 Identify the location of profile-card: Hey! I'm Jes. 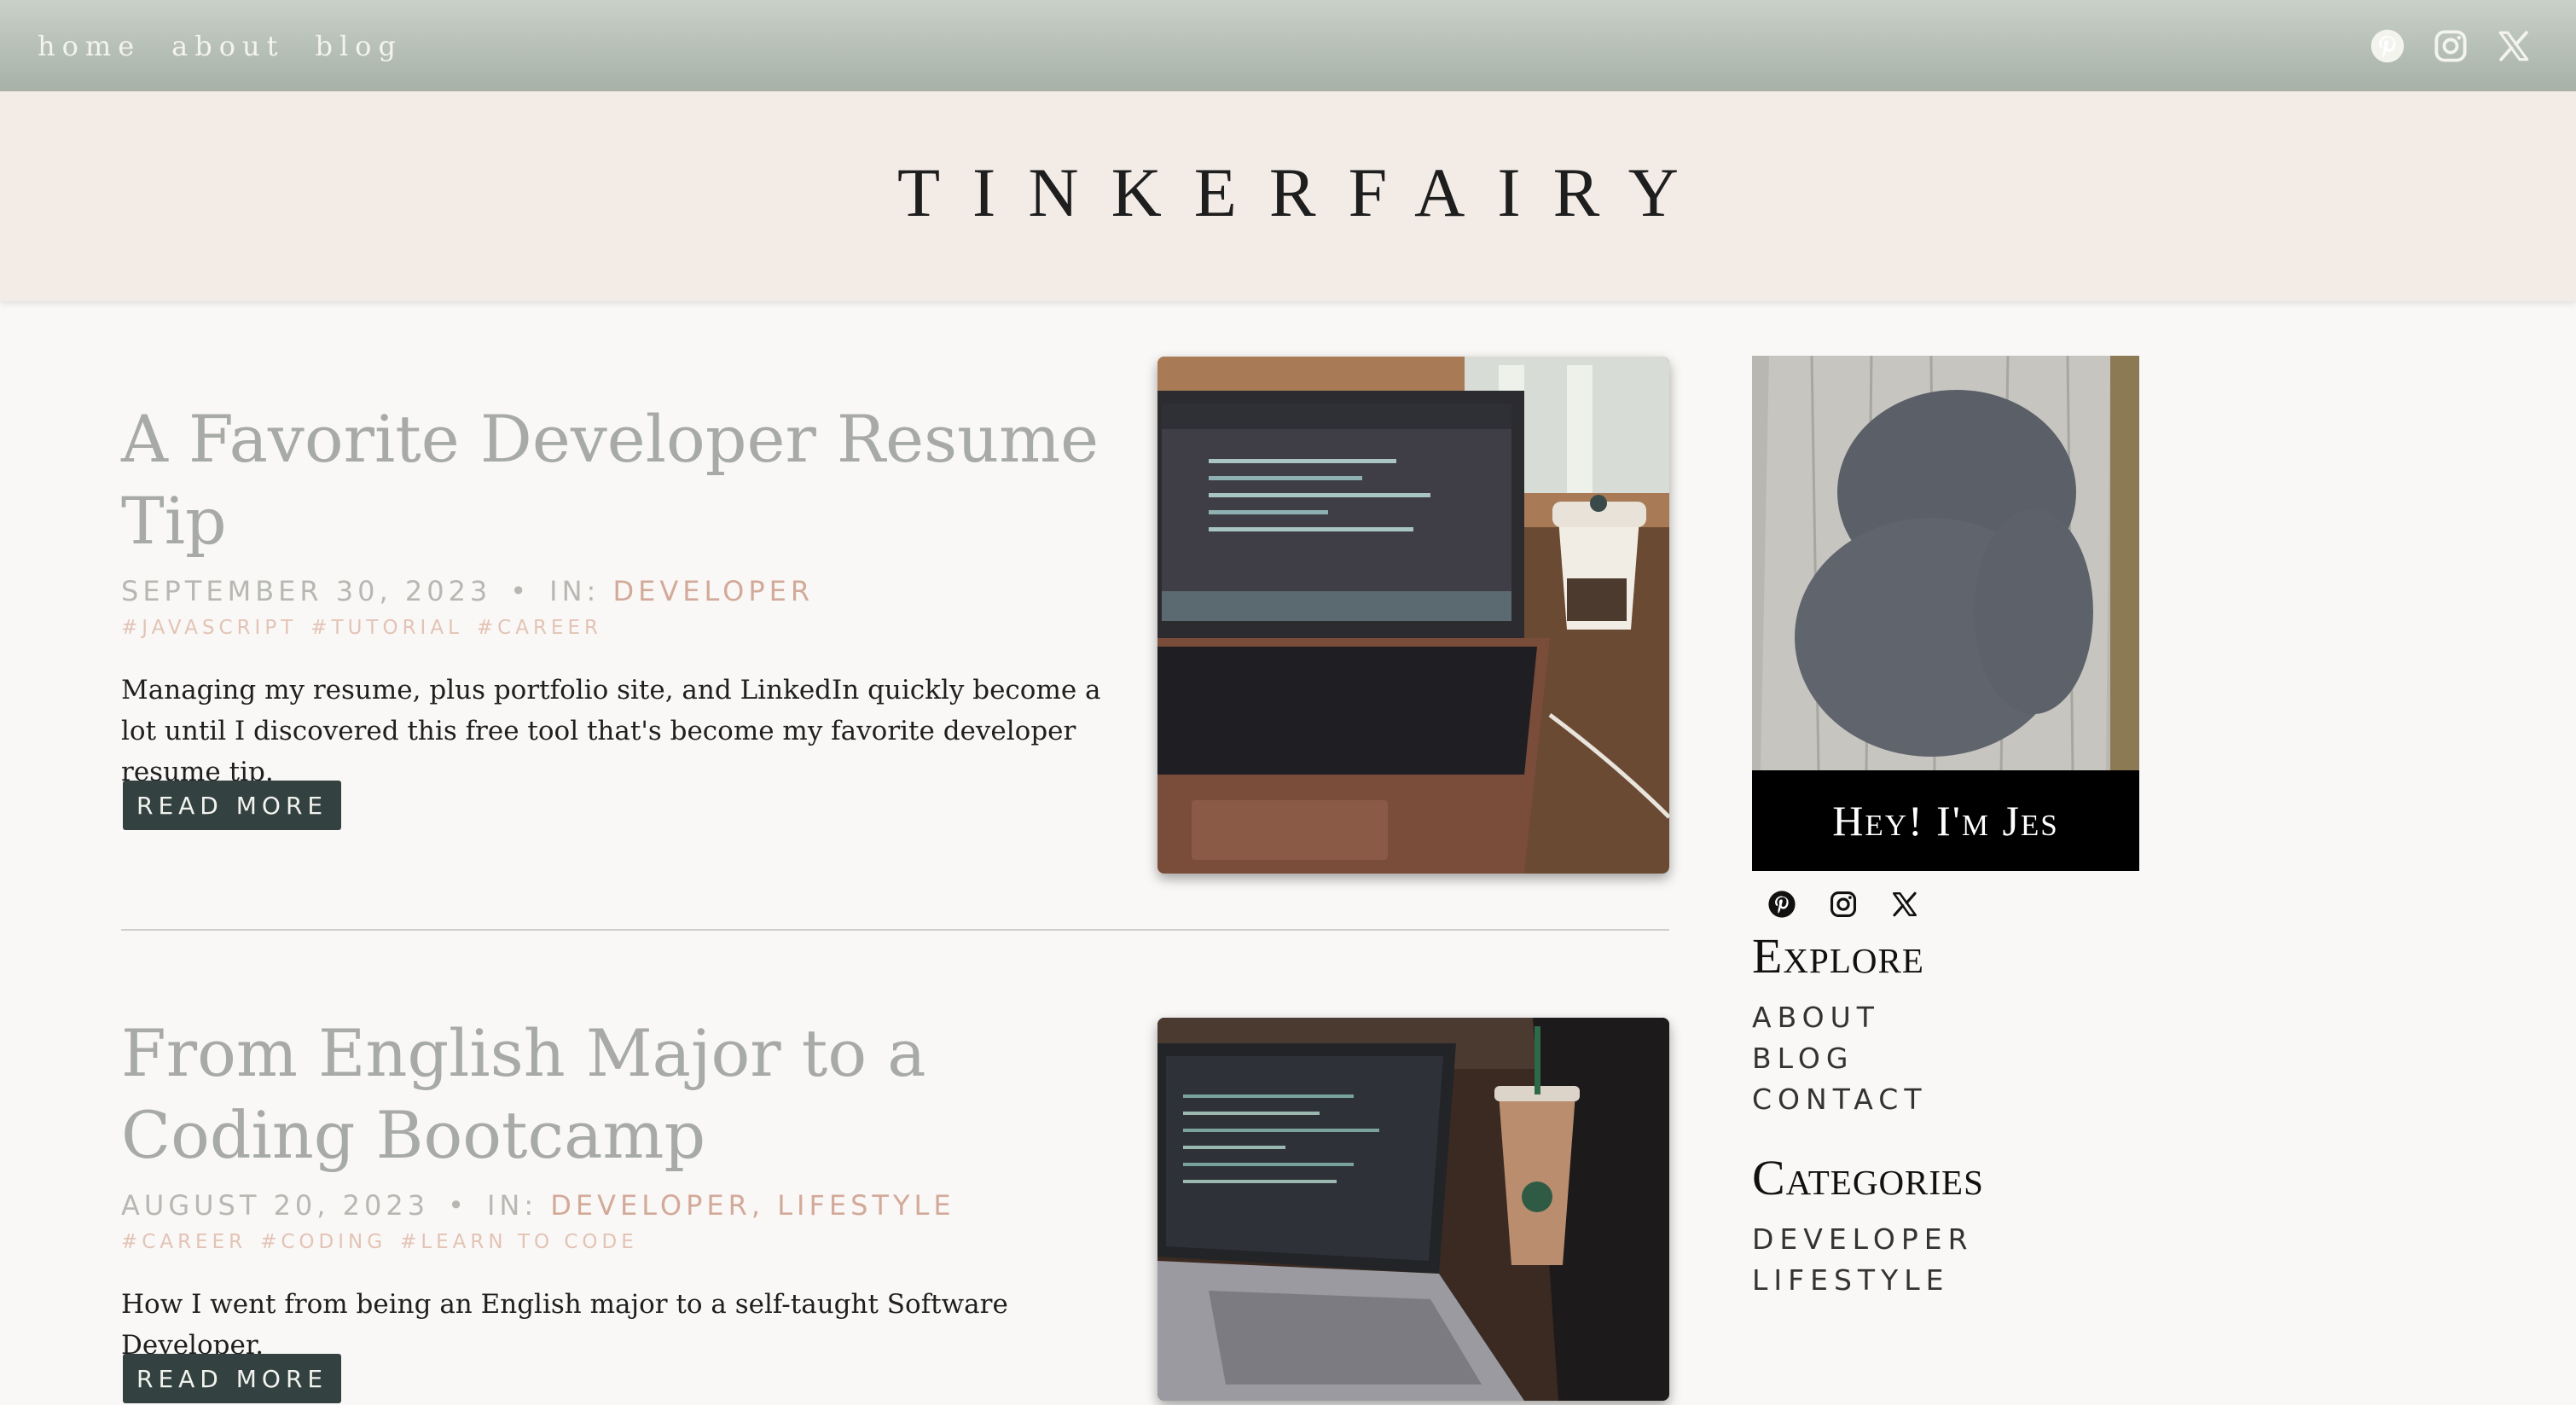
(1945, 613).